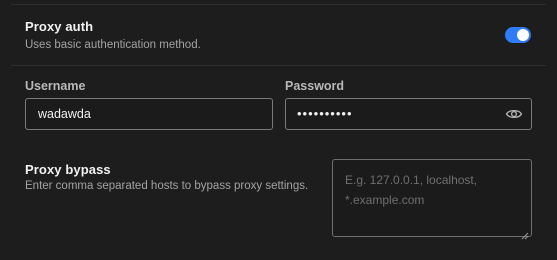 The image size is (557, 260). I want to click on password-input: ••••••••••, so click(408, 114).